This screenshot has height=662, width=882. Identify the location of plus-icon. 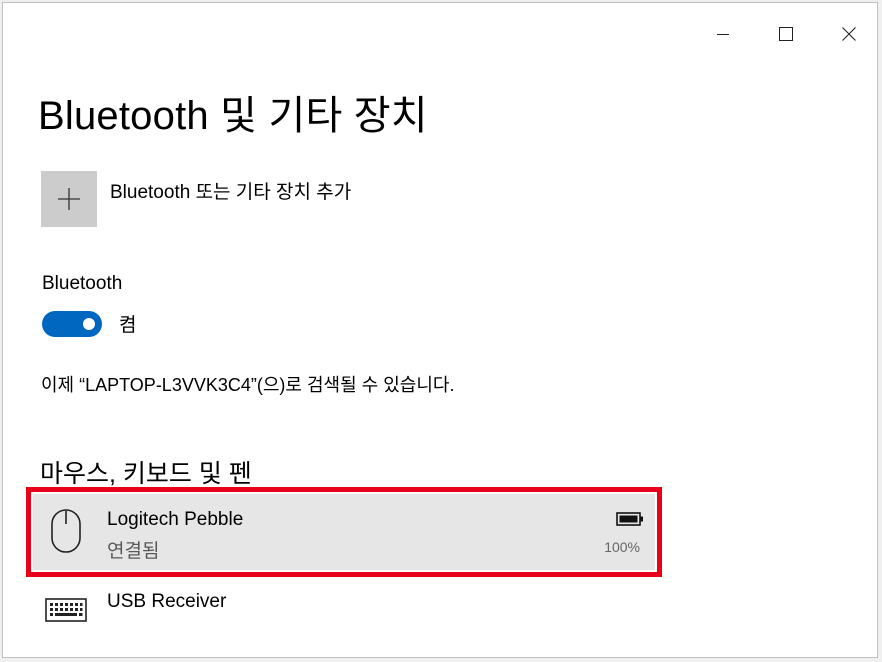
(69, 199).